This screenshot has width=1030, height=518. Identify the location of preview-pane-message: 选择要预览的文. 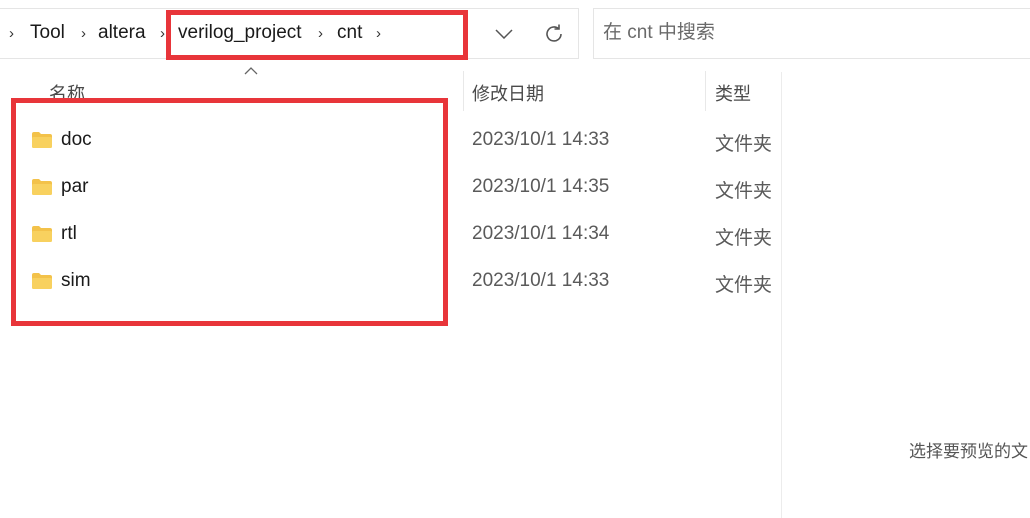
(968, 451).